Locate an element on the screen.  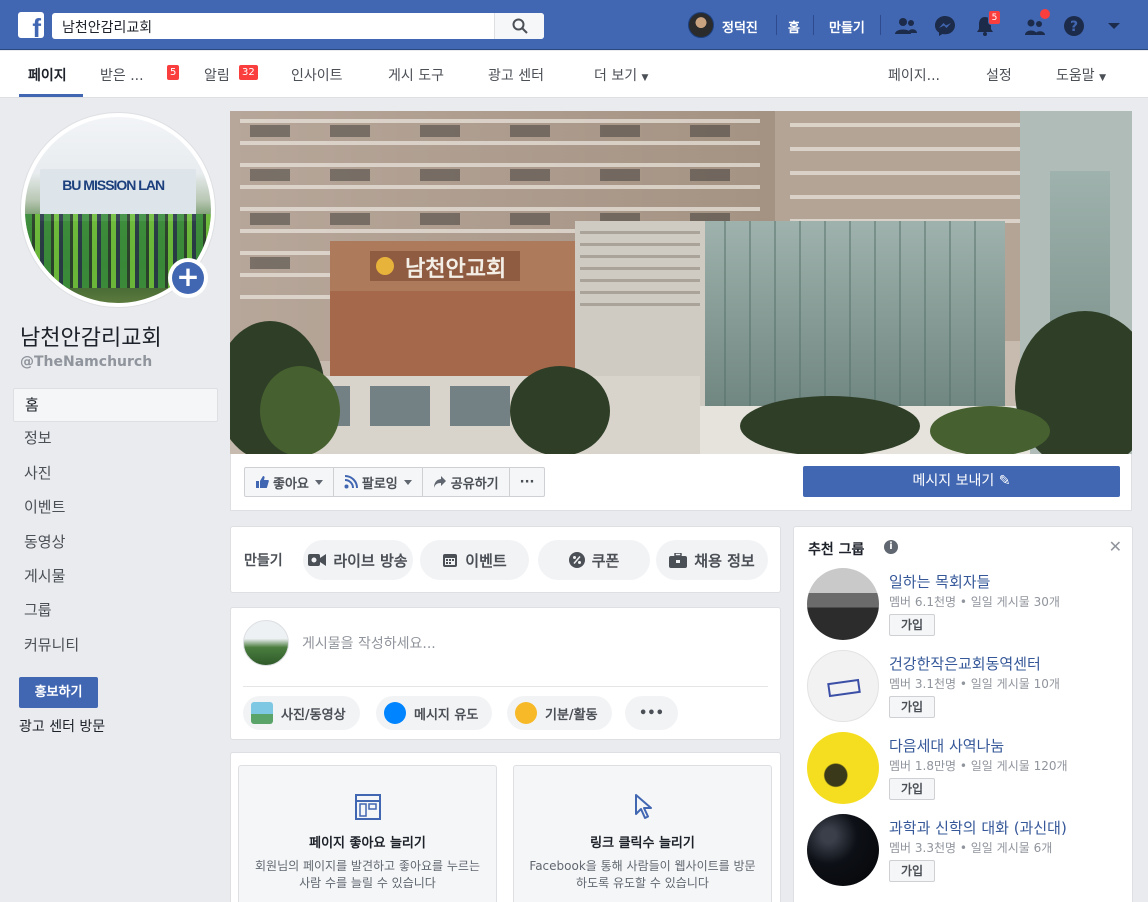
search-input: 남천안감리교회 is located at coordinates (107, 27).